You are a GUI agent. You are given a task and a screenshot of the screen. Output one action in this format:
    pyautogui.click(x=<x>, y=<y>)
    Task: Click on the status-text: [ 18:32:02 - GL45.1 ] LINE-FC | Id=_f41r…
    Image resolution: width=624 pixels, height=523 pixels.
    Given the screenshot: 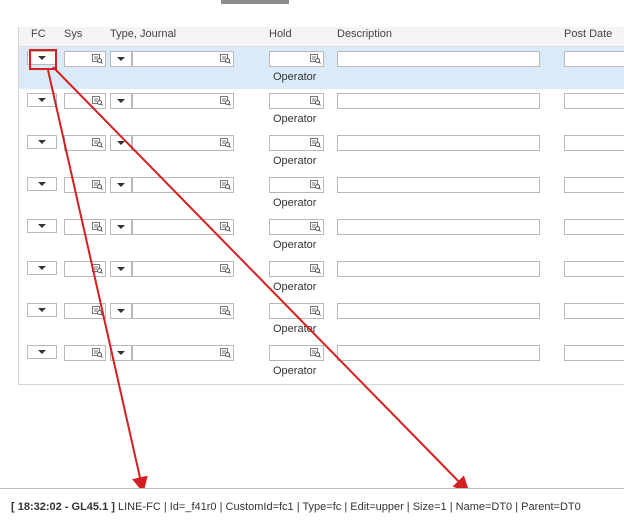 What is the action you would take?
    pyautogui.click(x=296, y=507)
    